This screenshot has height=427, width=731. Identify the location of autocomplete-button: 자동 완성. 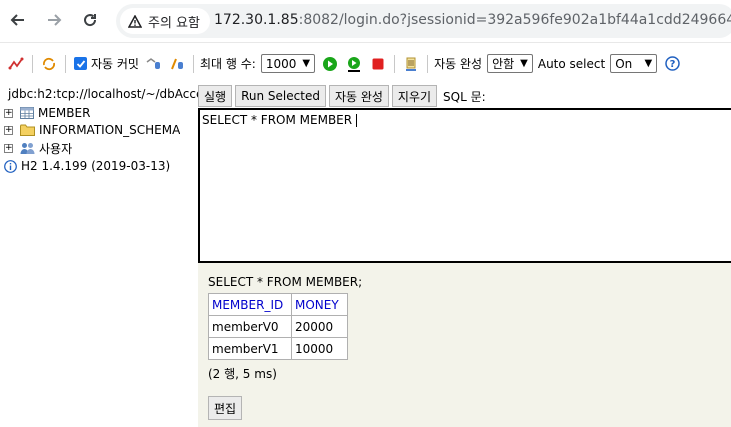
(358, 96).